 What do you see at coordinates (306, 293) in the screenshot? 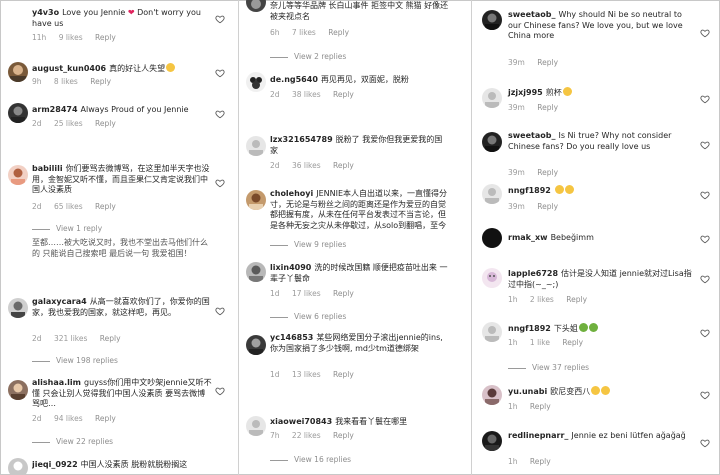
I see `comment-likes: 17 likes` at bounding box center [306, 293].